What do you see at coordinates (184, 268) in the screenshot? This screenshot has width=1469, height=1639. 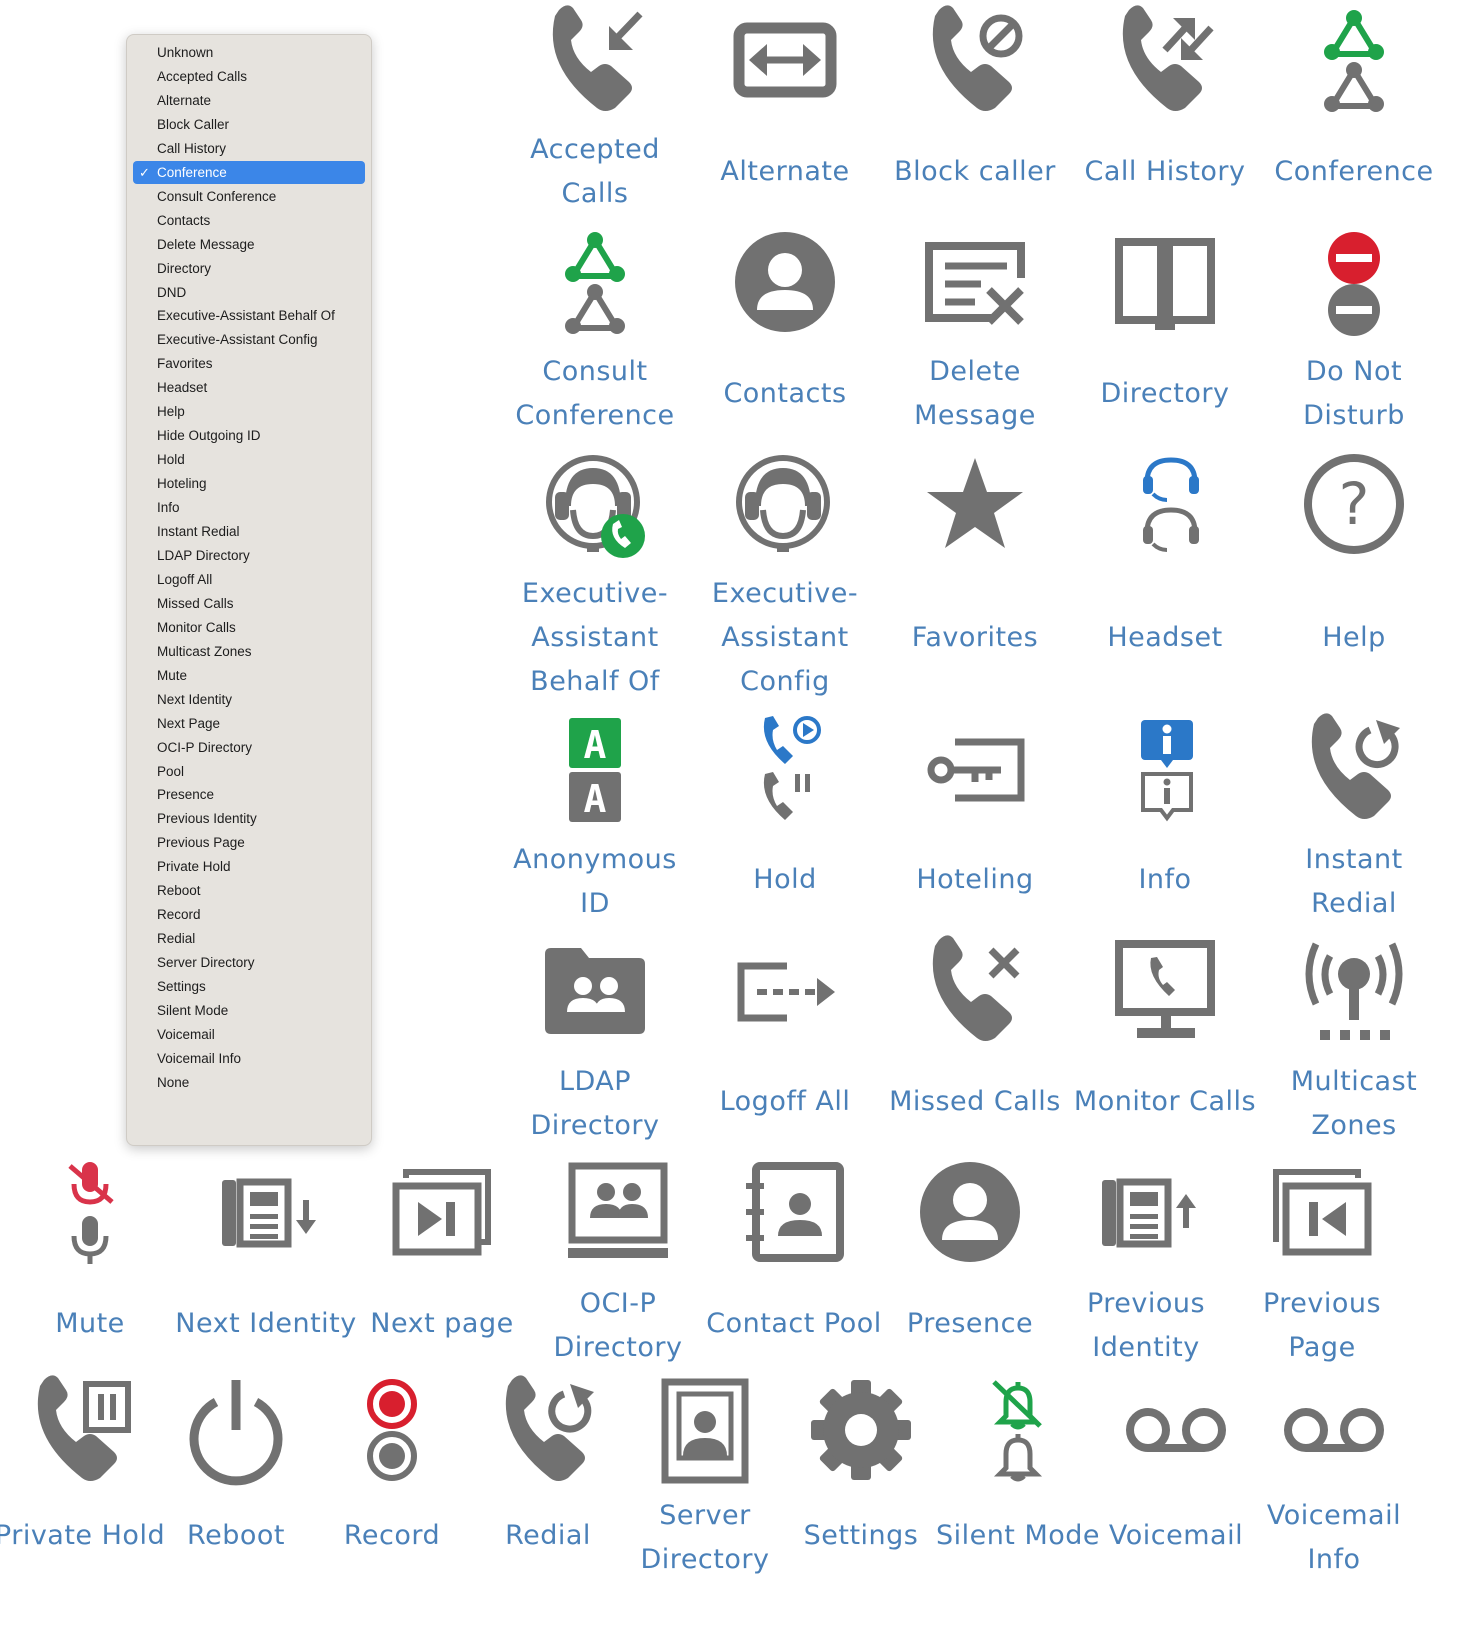 I see `menu-item-label: Directory` at bounding box center [184, 268].